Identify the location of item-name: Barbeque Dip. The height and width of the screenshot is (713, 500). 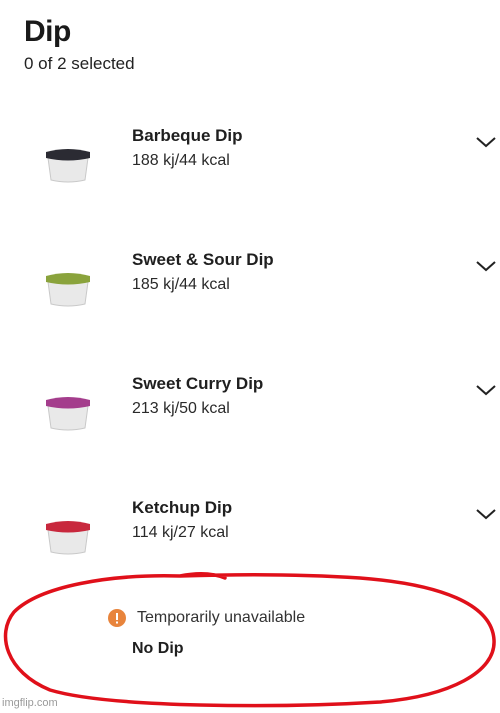
(187, 135).